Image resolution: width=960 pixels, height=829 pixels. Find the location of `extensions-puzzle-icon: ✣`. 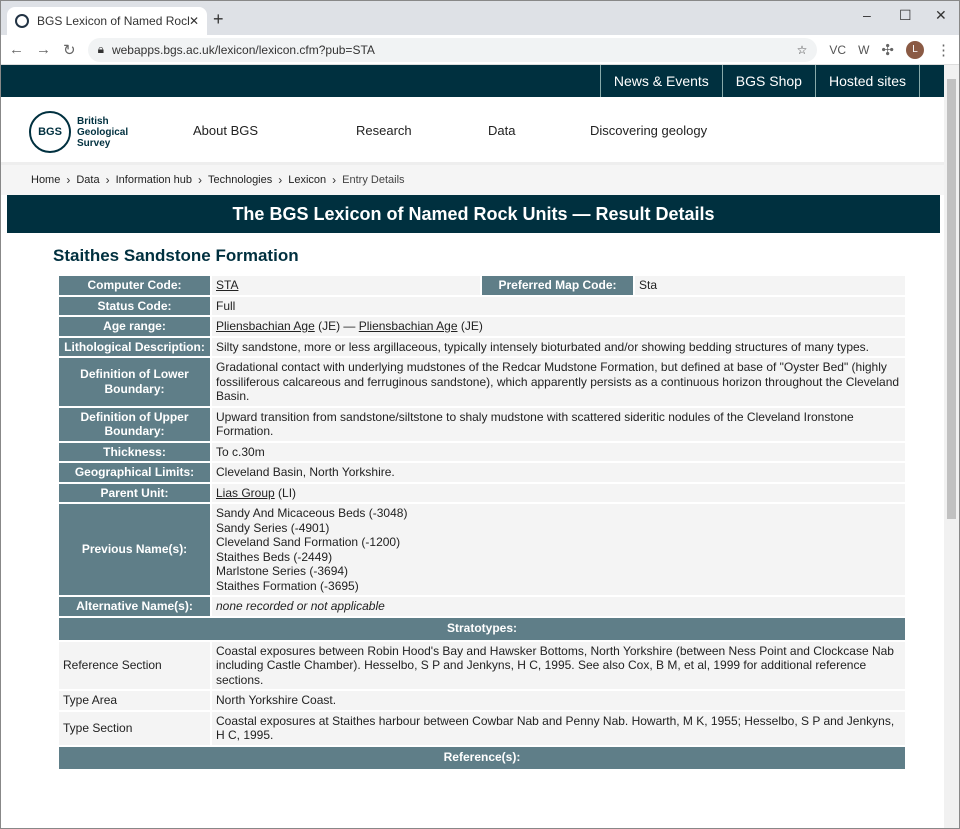

extensions-puzzle-icon: ✣ is located at coordinates (887, 50).